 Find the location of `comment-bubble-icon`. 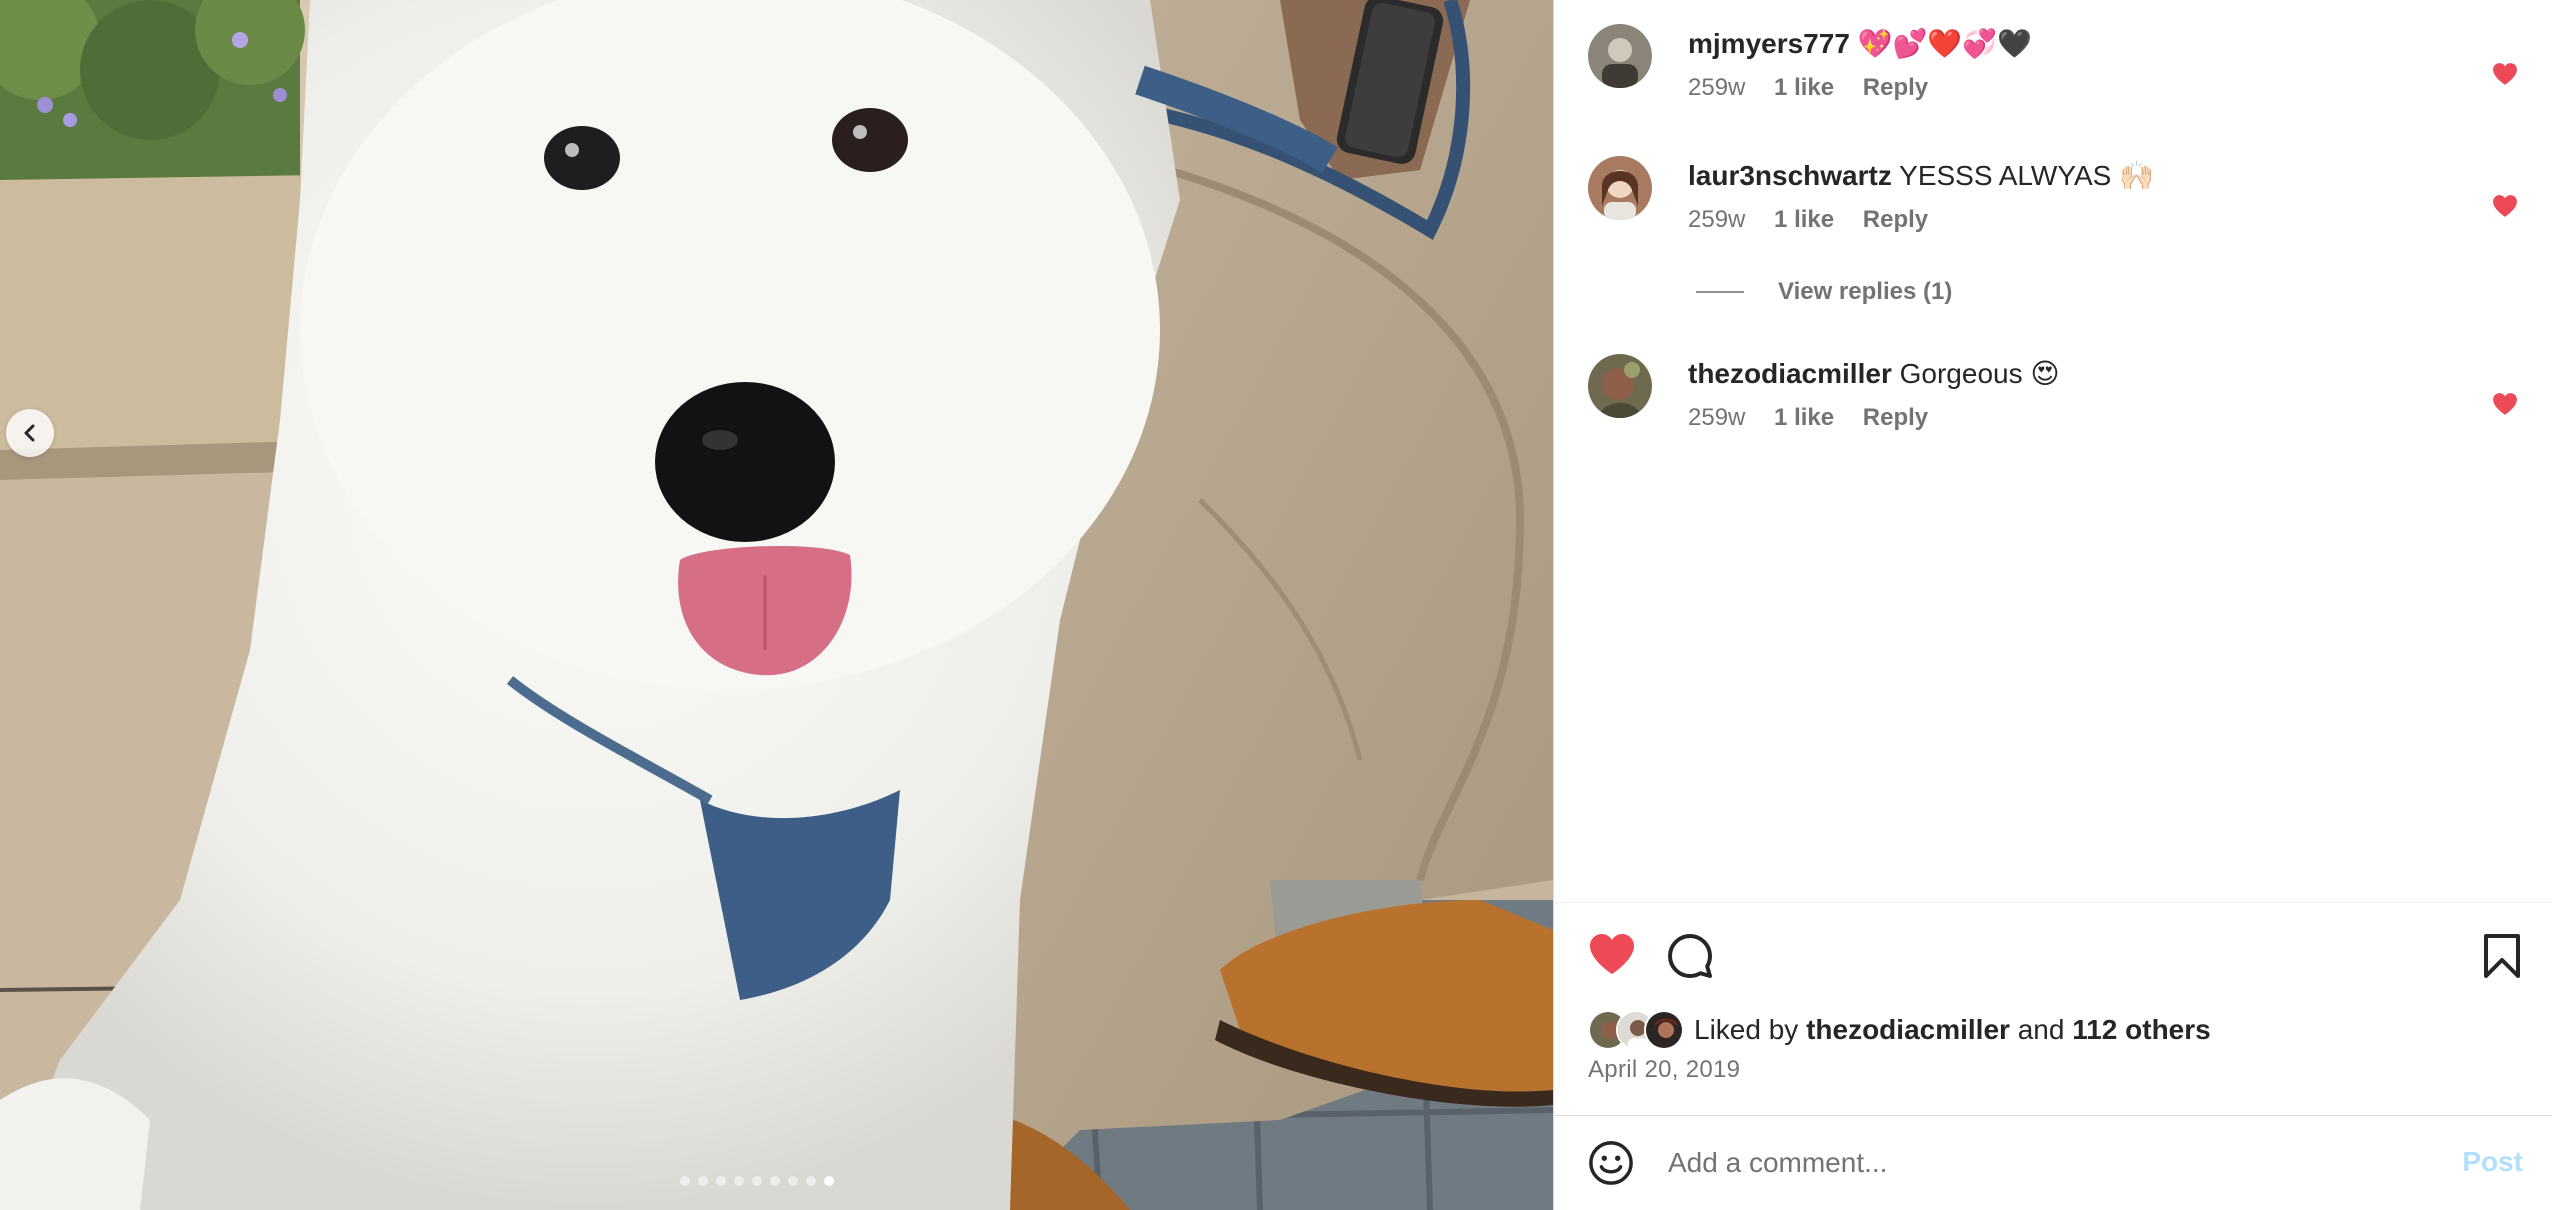

comment-bubble-icon is located at coordinates (1690, 956).